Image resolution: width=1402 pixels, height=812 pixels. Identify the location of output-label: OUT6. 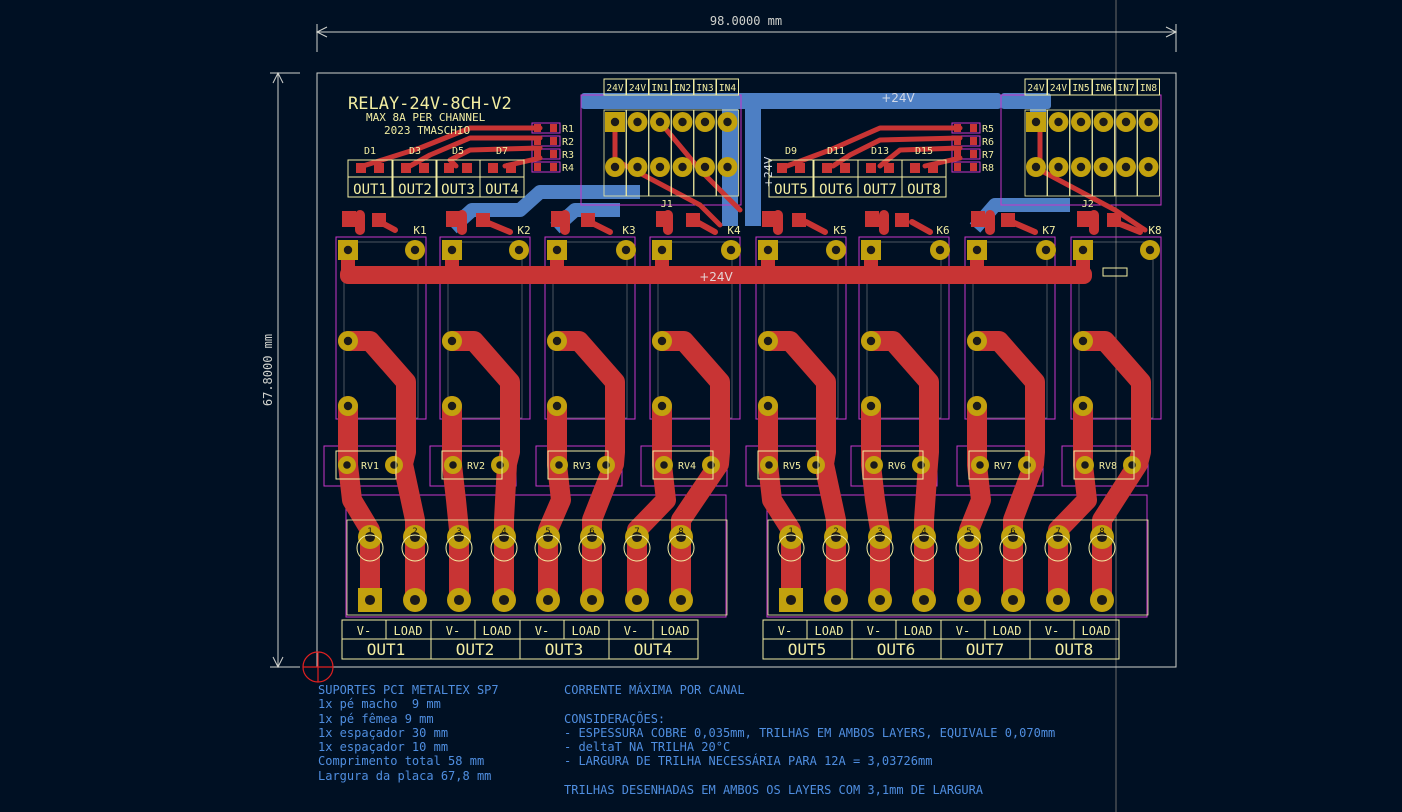
(896, 649).